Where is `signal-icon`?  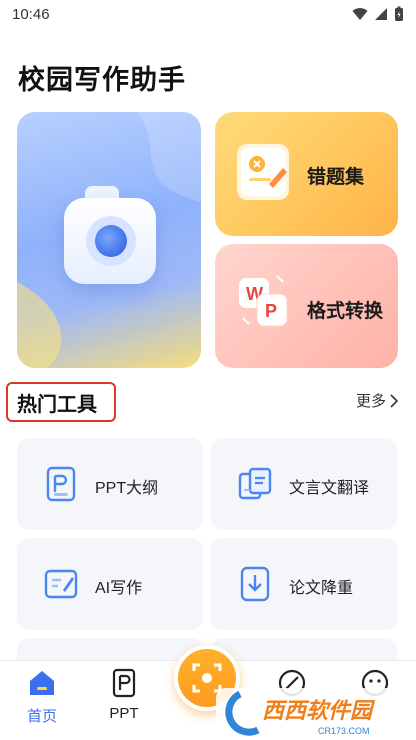
signal-icon is located at coordinates (381, 14).